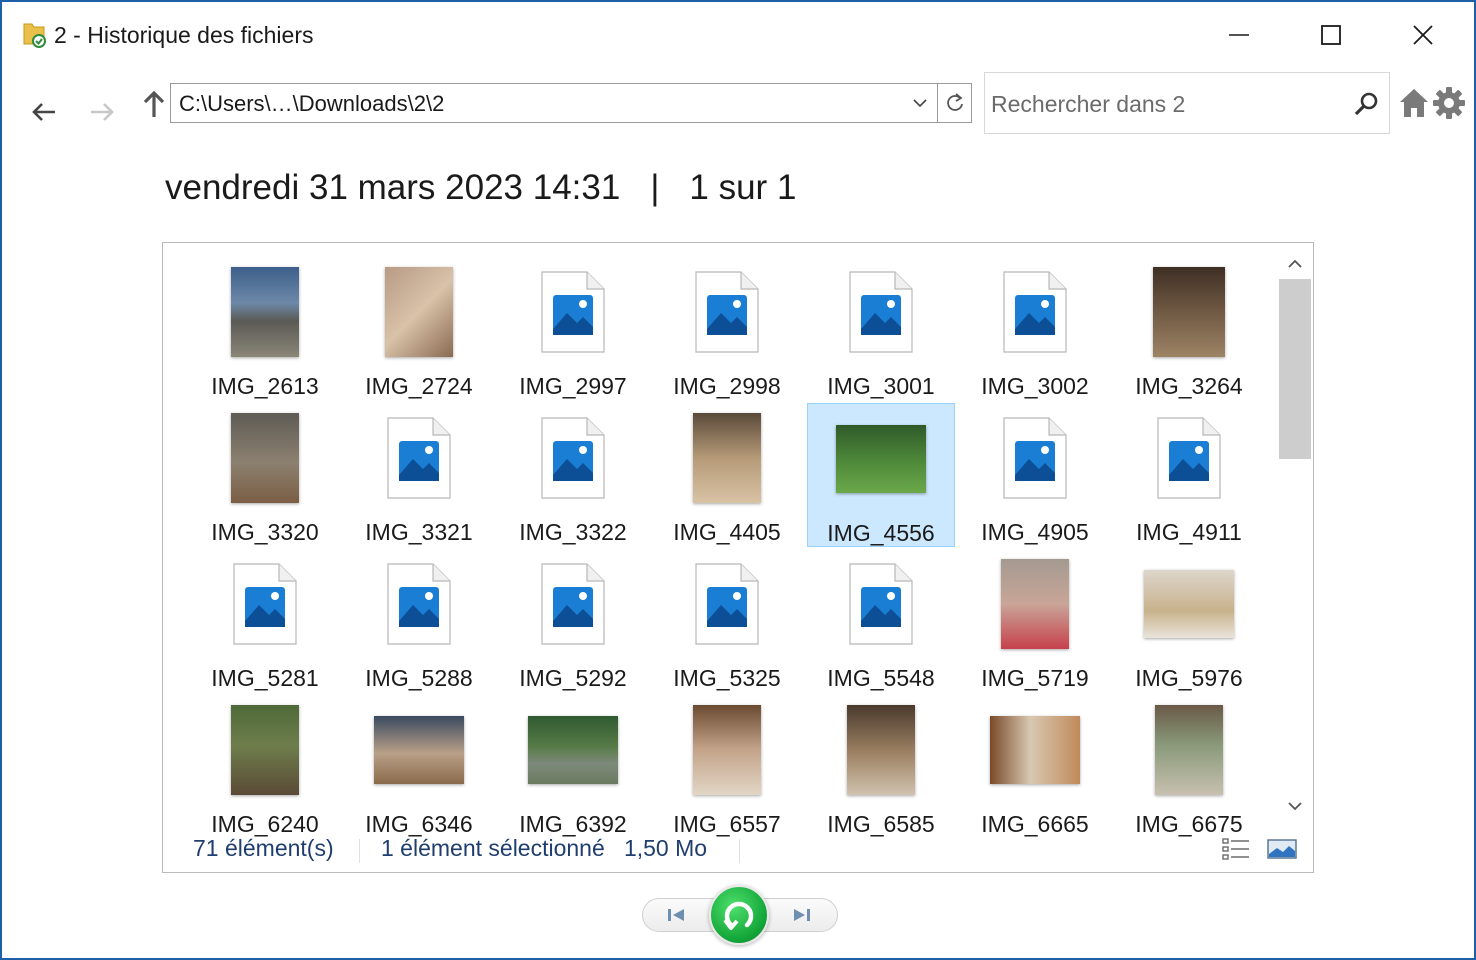  Describe the element at coordinates (727, 386) in the screenshot. I see `file-name: IMG_2998` at that location.